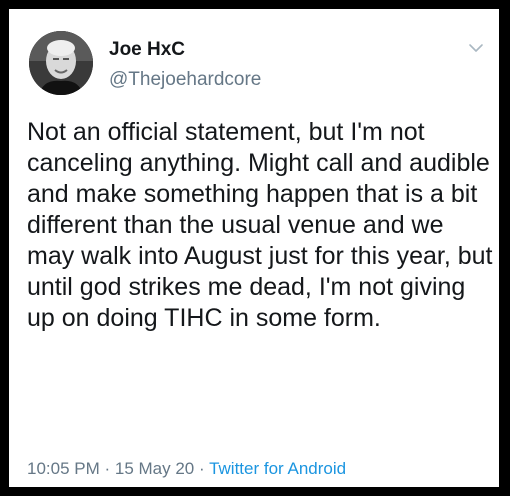  What do you see at coordinates (147, 50) in the screenshot?
I see `display-name: Joe HxC` at bounding box center [147, 50].